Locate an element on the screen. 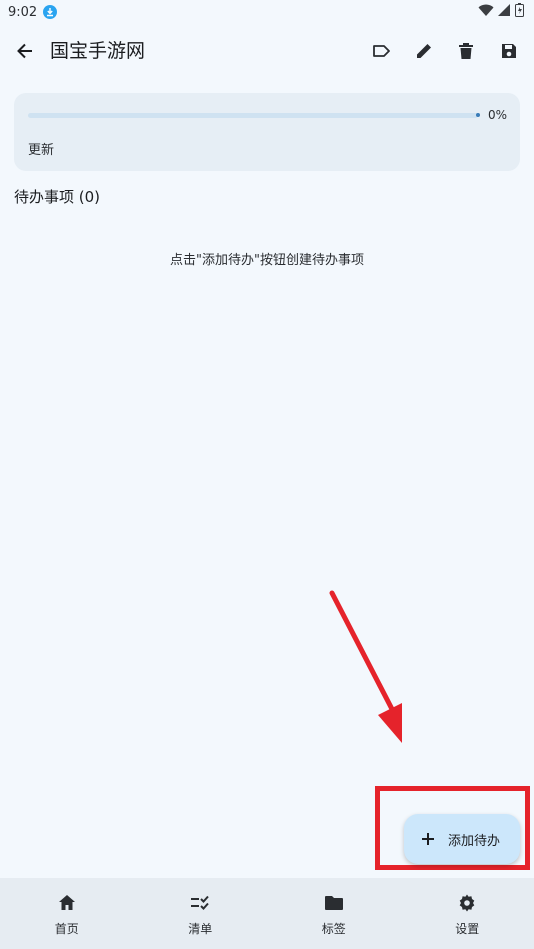 This screenshot has width=534, height=949. status-time: 9:02 is located at coordinates (23, 12).